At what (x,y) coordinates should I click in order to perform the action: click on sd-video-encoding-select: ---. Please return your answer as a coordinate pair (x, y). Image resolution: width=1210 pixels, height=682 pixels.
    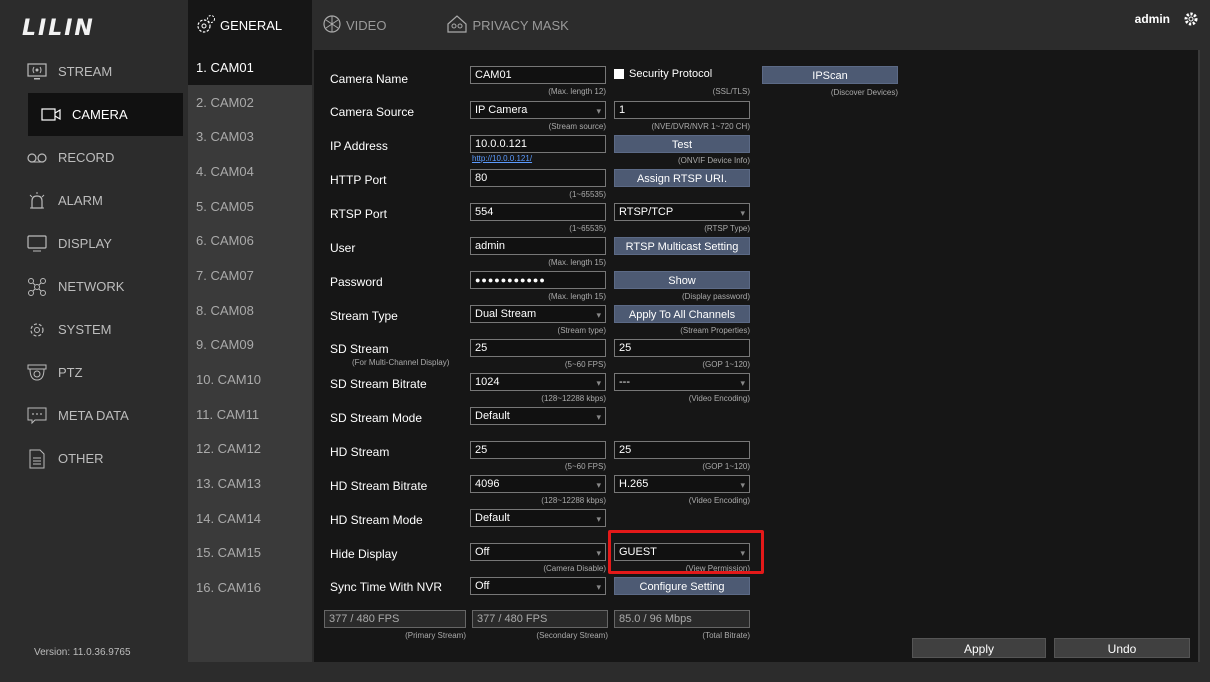
    Looking at the image, I should click on (682, 382).